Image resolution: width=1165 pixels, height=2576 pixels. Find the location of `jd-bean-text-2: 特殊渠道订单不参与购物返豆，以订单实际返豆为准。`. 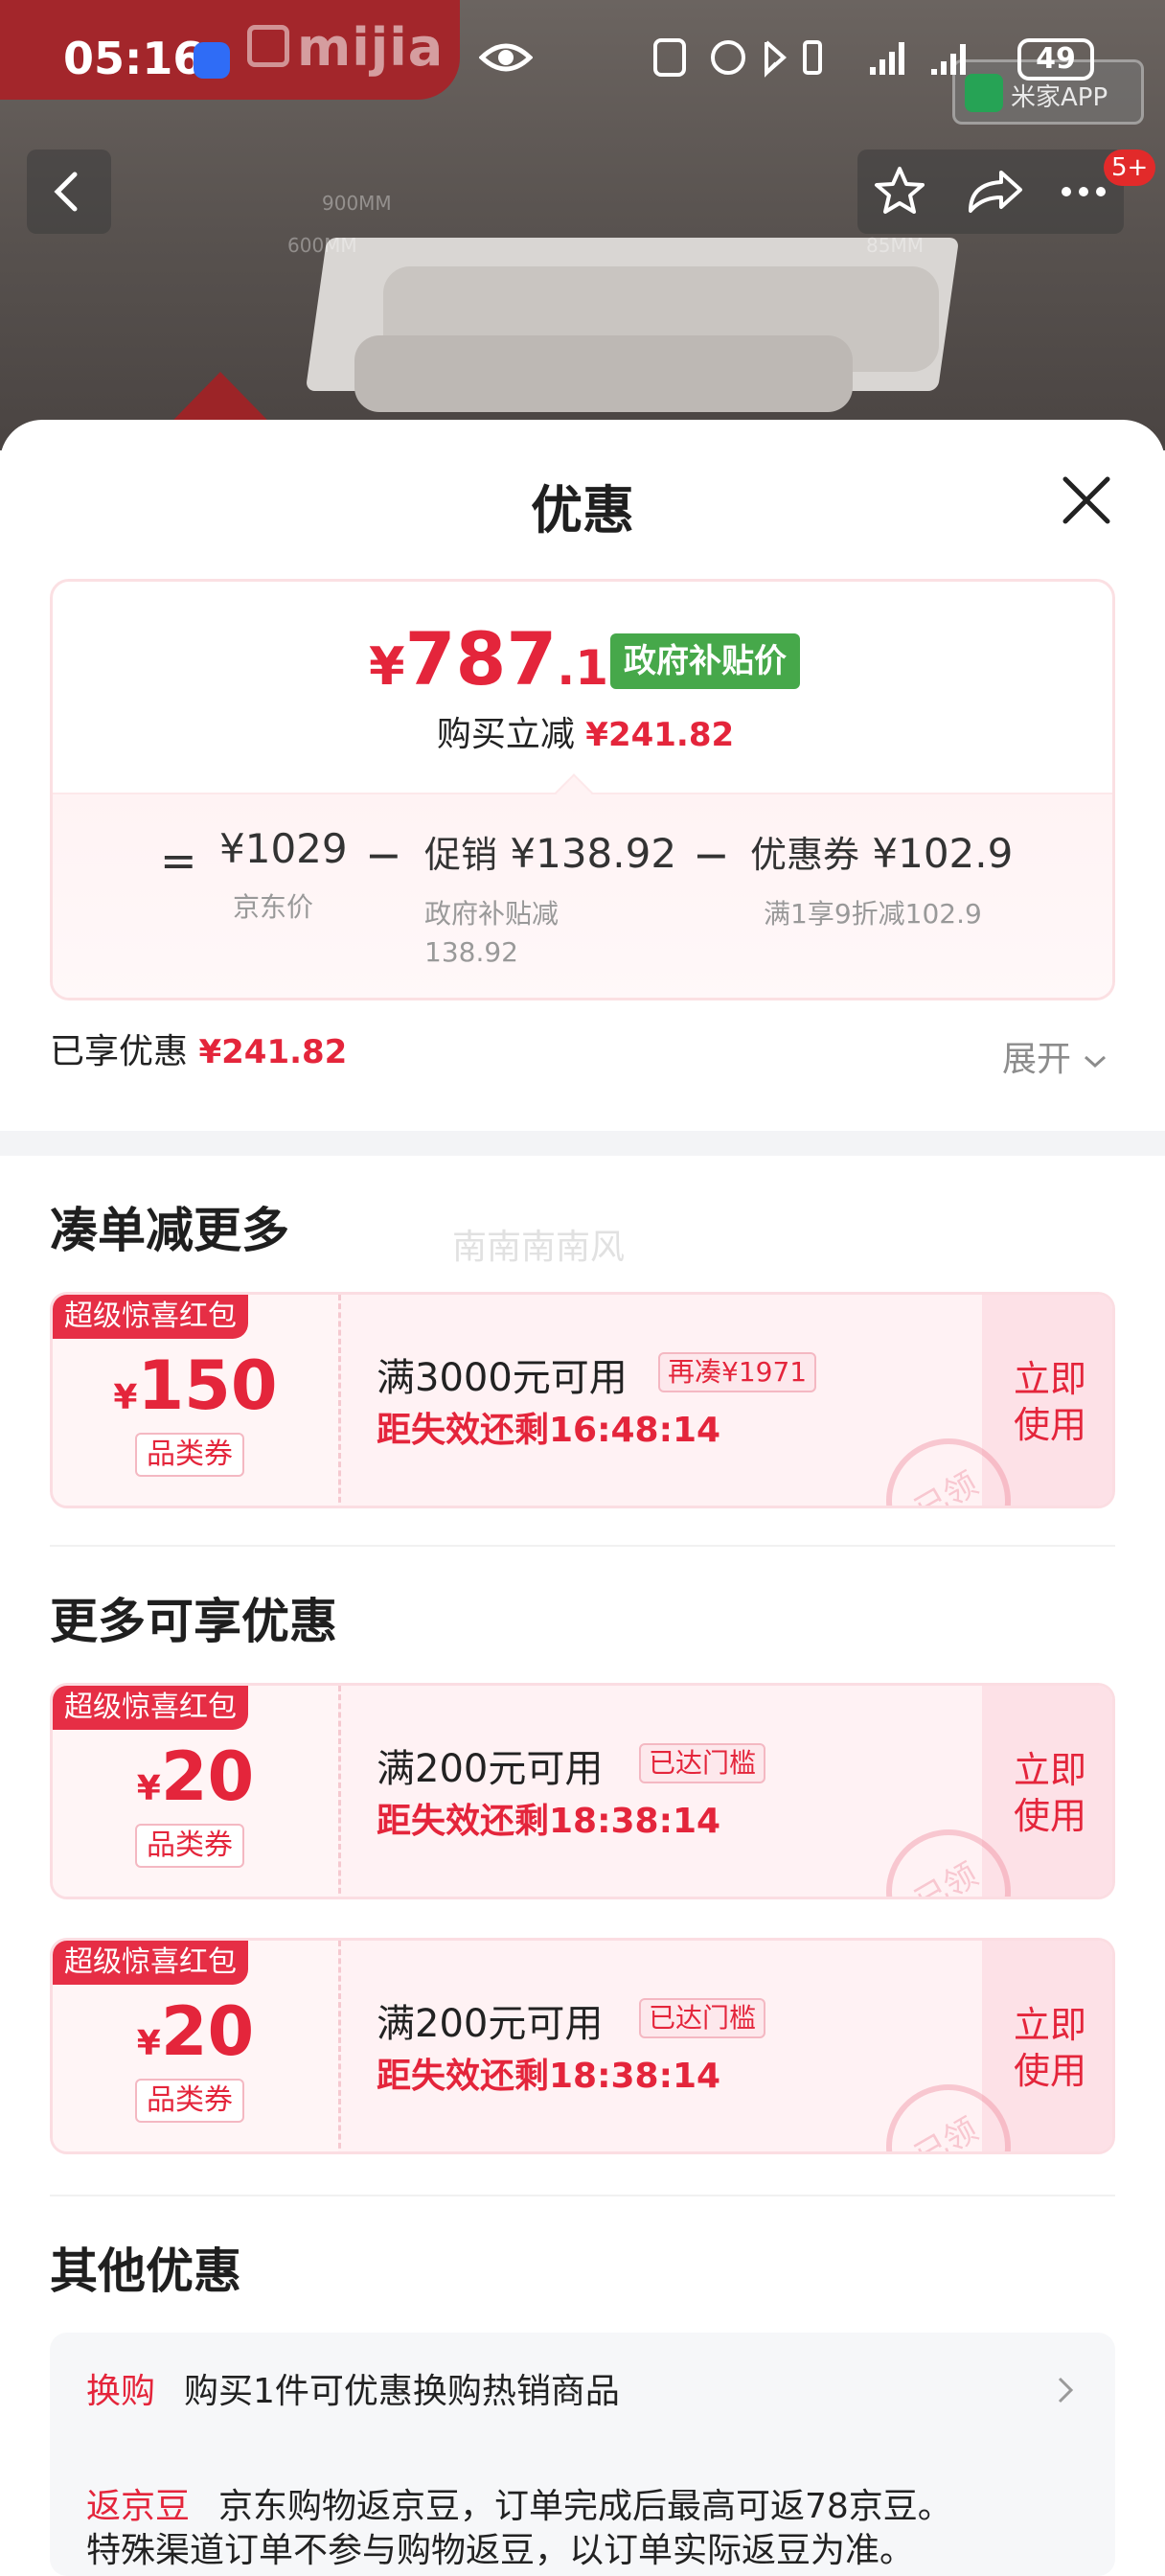

jd-bean-text-2: 特殊渠道订单不参与购物返豆，以订单实际返豆为准。 is located at coordinates (500, 2550).